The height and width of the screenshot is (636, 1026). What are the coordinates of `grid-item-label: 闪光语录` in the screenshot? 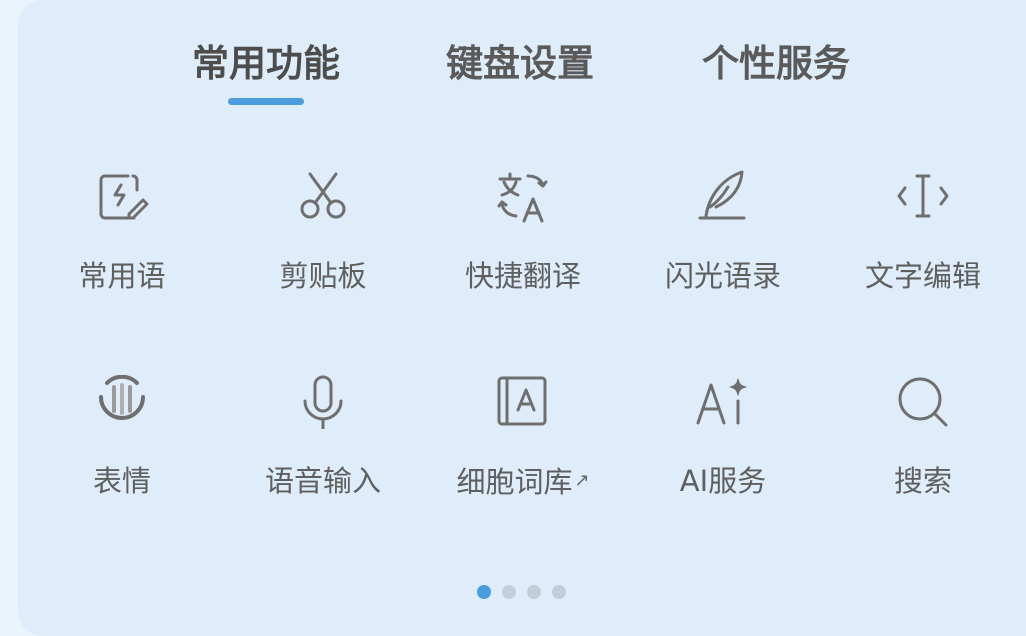 It's located at (722, 276).